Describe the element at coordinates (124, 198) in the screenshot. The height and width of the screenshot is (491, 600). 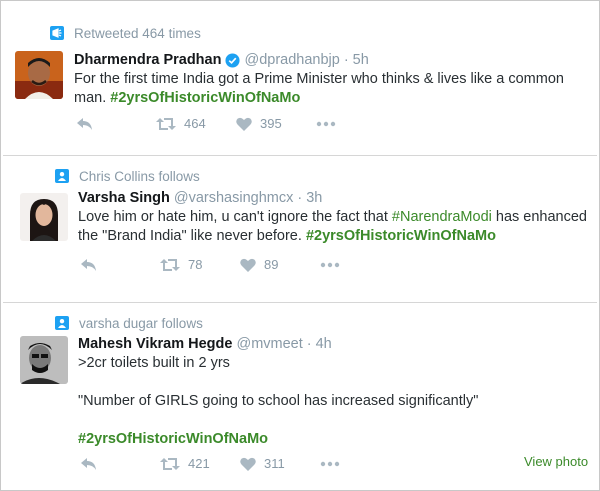
I see `display-name: Varsha Singh` at that location.